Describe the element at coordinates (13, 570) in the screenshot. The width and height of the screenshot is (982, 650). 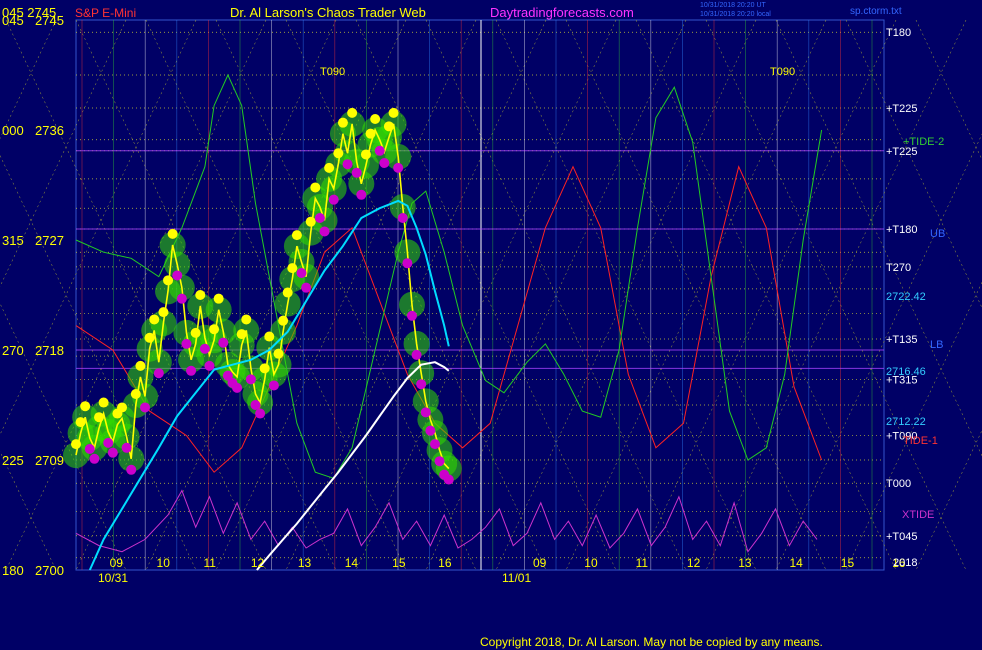
I see `y-code: 180` at that location.